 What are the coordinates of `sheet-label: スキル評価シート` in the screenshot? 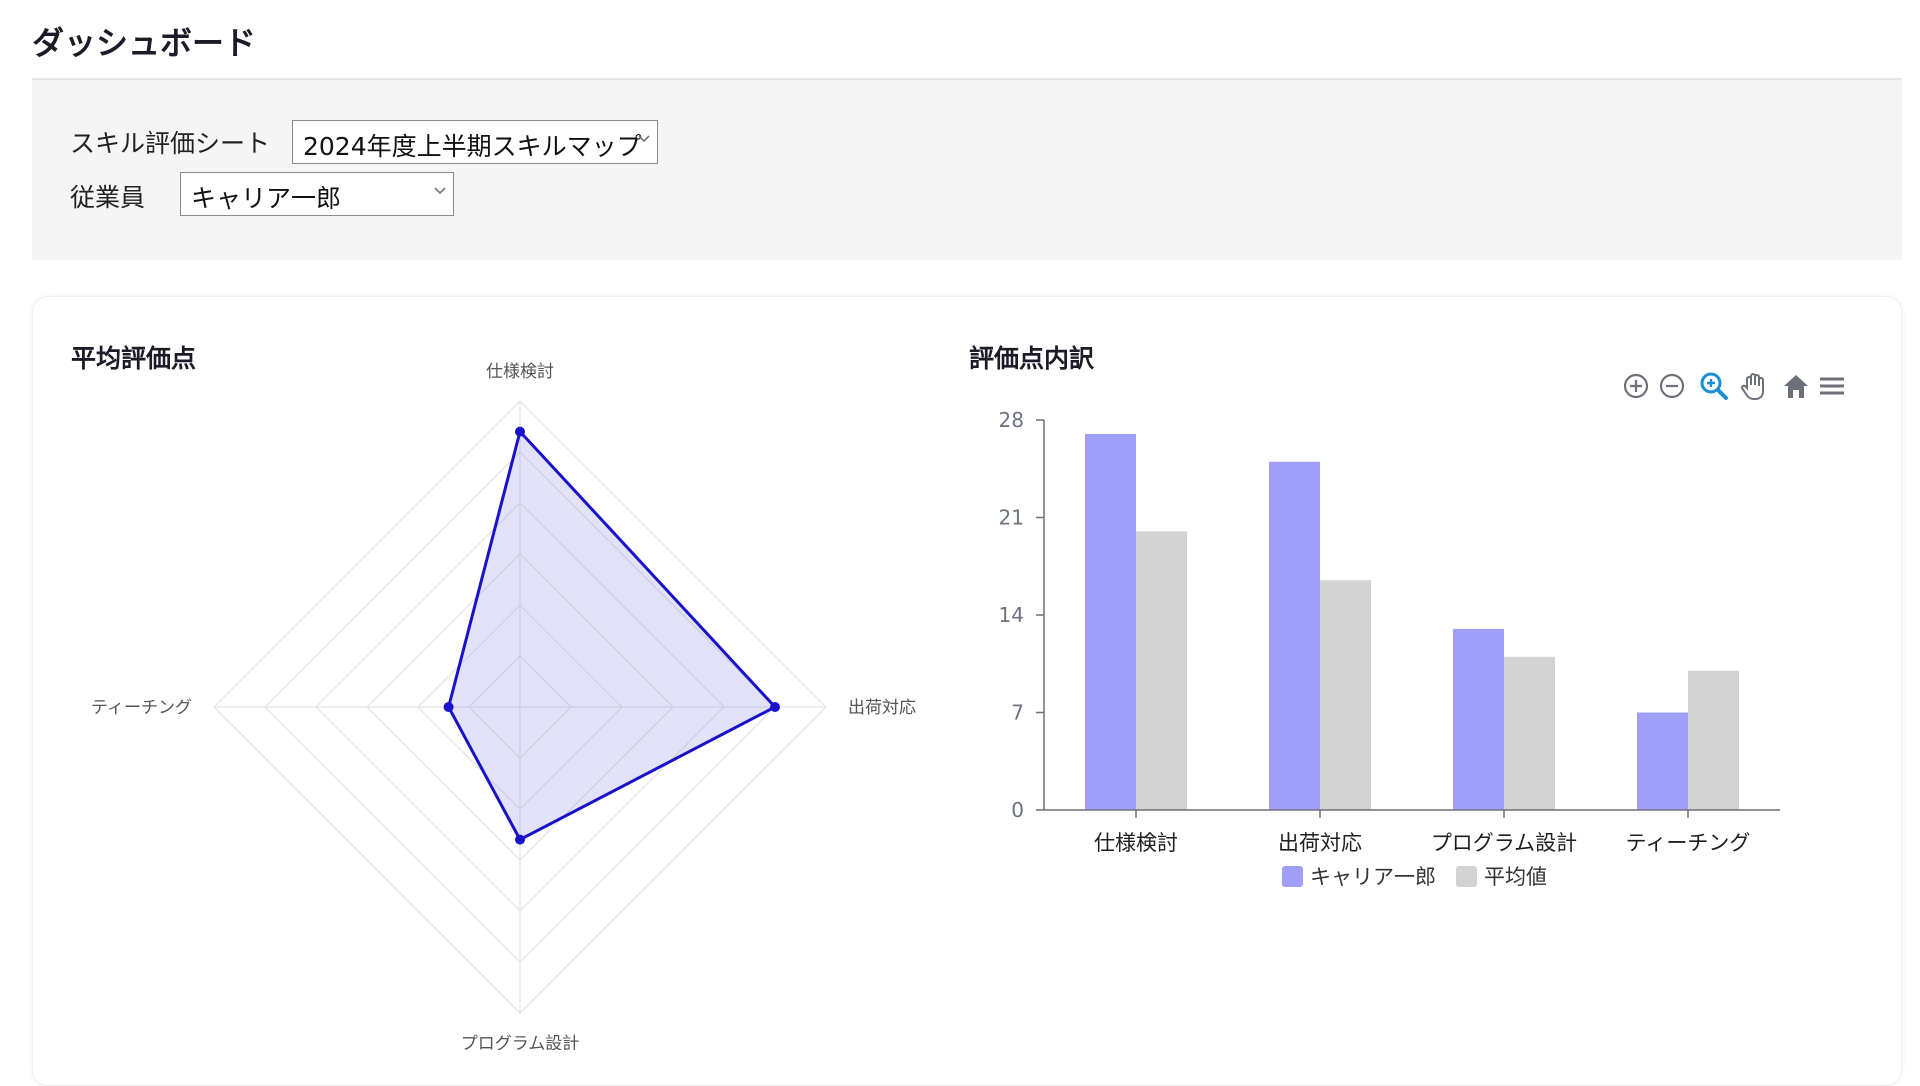 It's located at (170, 143).